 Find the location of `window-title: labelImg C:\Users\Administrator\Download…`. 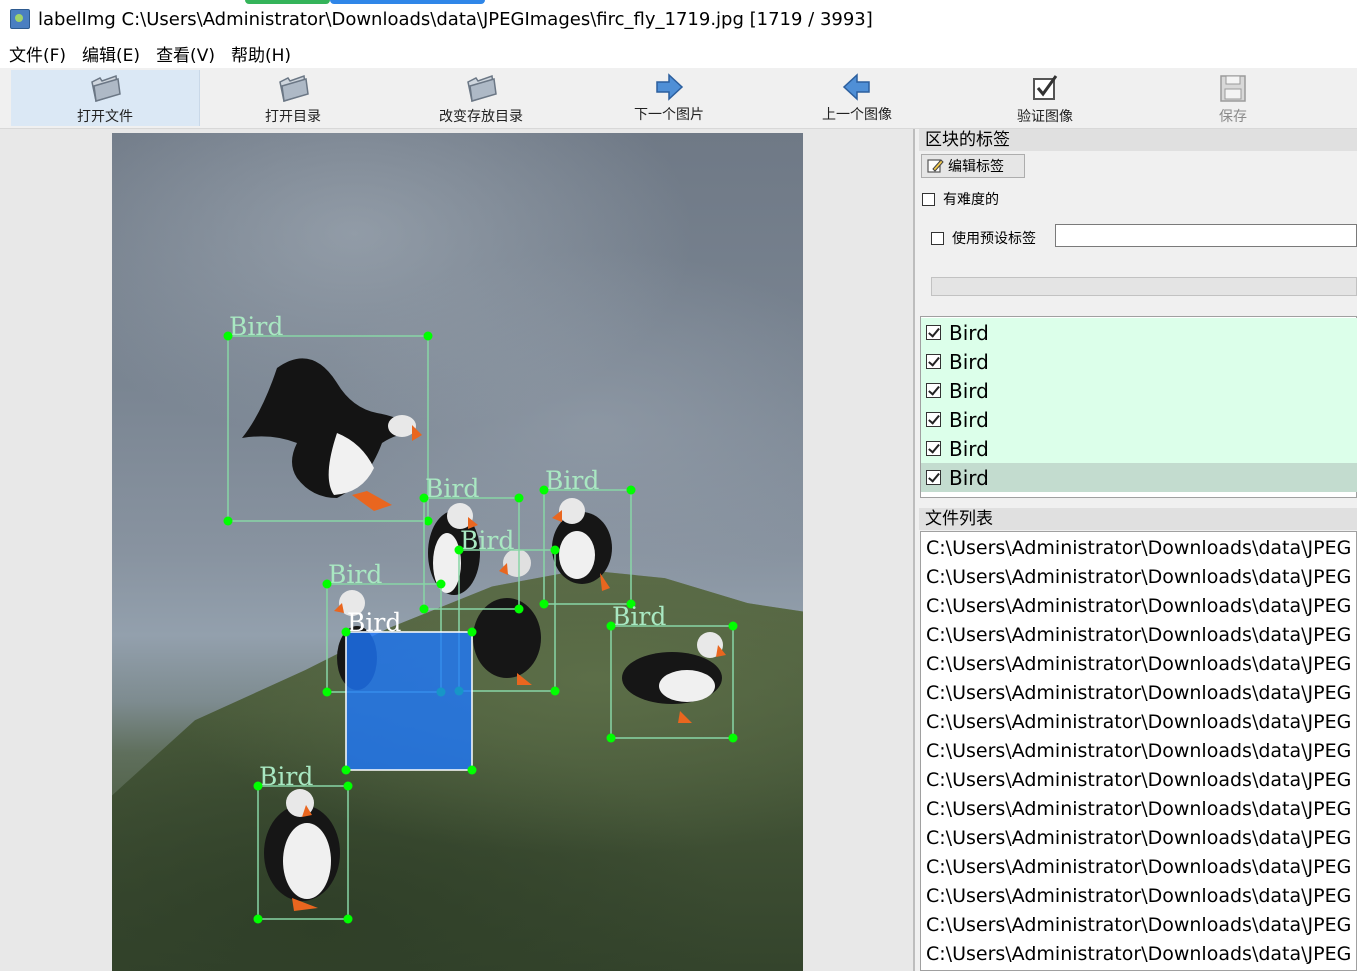

window-title: labelImg C:\Users\Administrator\Download… is located at coordinates (455, 19).